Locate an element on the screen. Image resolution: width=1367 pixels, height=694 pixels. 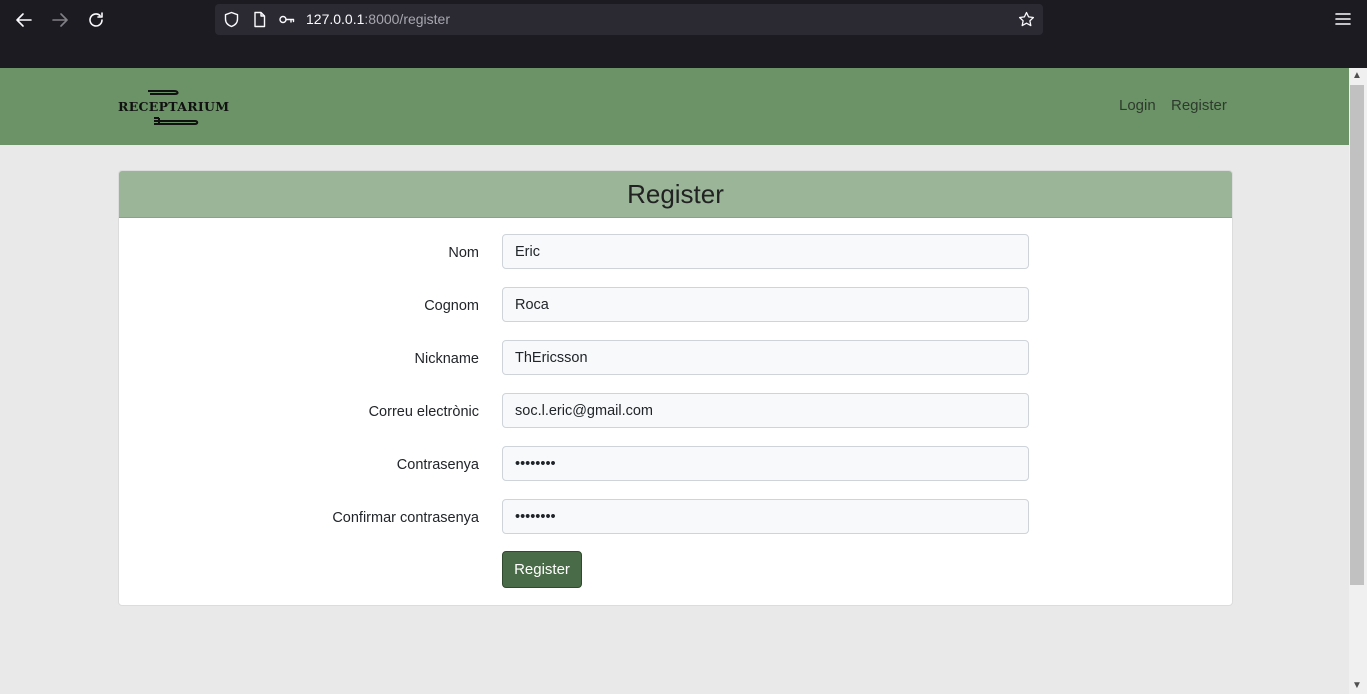
label-nickname: Nickname is located at coordinates (446, 359).